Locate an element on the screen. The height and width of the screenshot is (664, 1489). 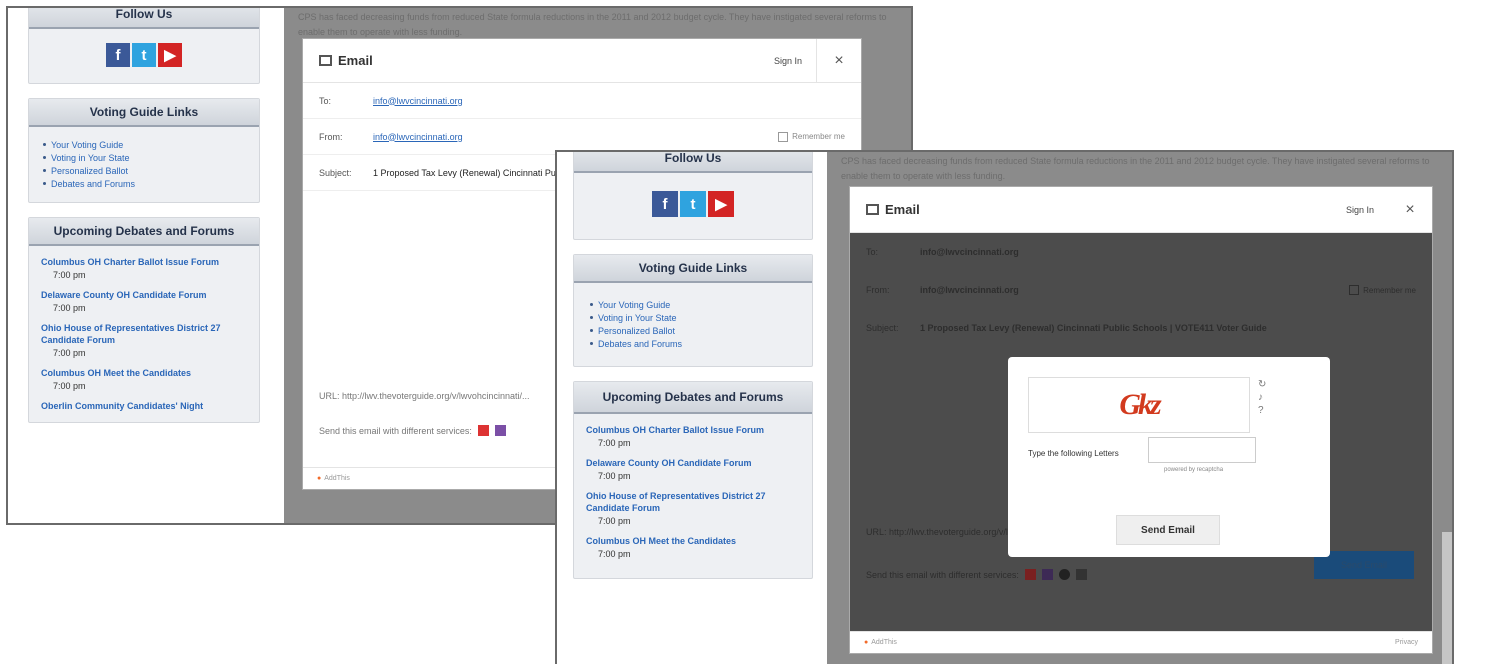
remember-label: Remember me is located at coordinates (818, 136).